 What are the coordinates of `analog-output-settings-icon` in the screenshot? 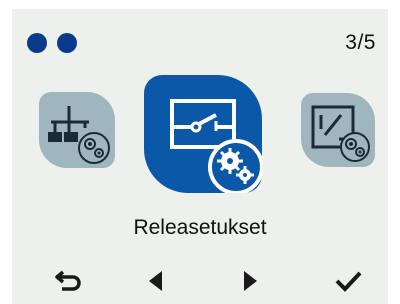 It's located at (340, 133).